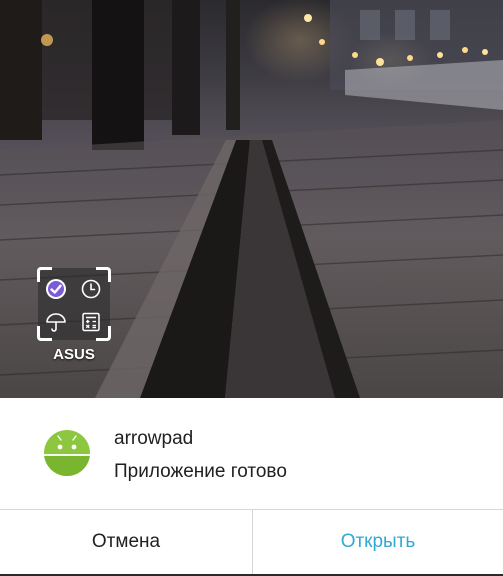 The height and width of the screenshot is (576, 503). Describe the element at coordinates (91, 322) in the screenshot. I see `calculator-icon` at that location.